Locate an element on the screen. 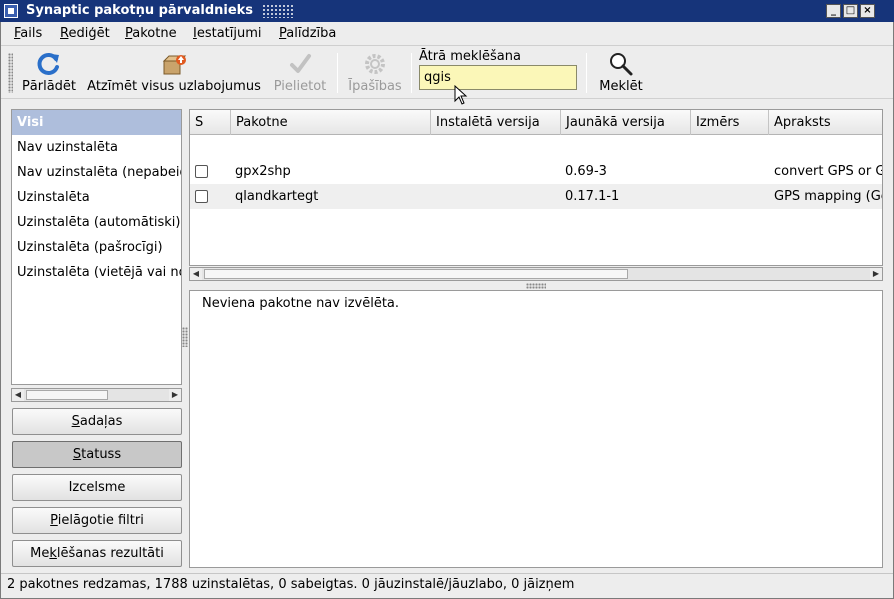 Image resolution: width=894 pixels, height=599 pixels. package-table-hscrollbar: ◀ ▶ is located at coordinates (536, 274).